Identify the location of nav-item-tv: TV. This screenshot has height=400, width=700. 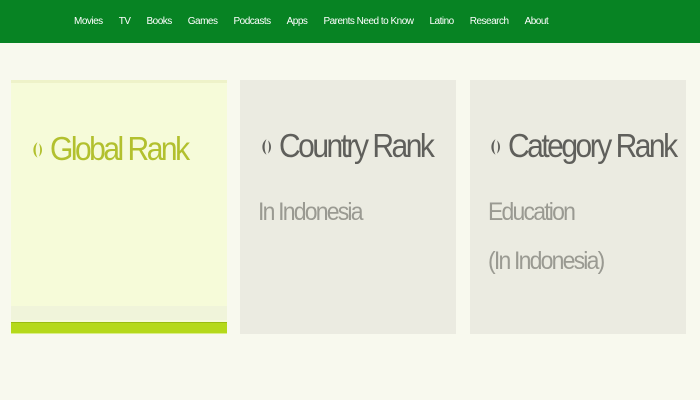
(125, 21).